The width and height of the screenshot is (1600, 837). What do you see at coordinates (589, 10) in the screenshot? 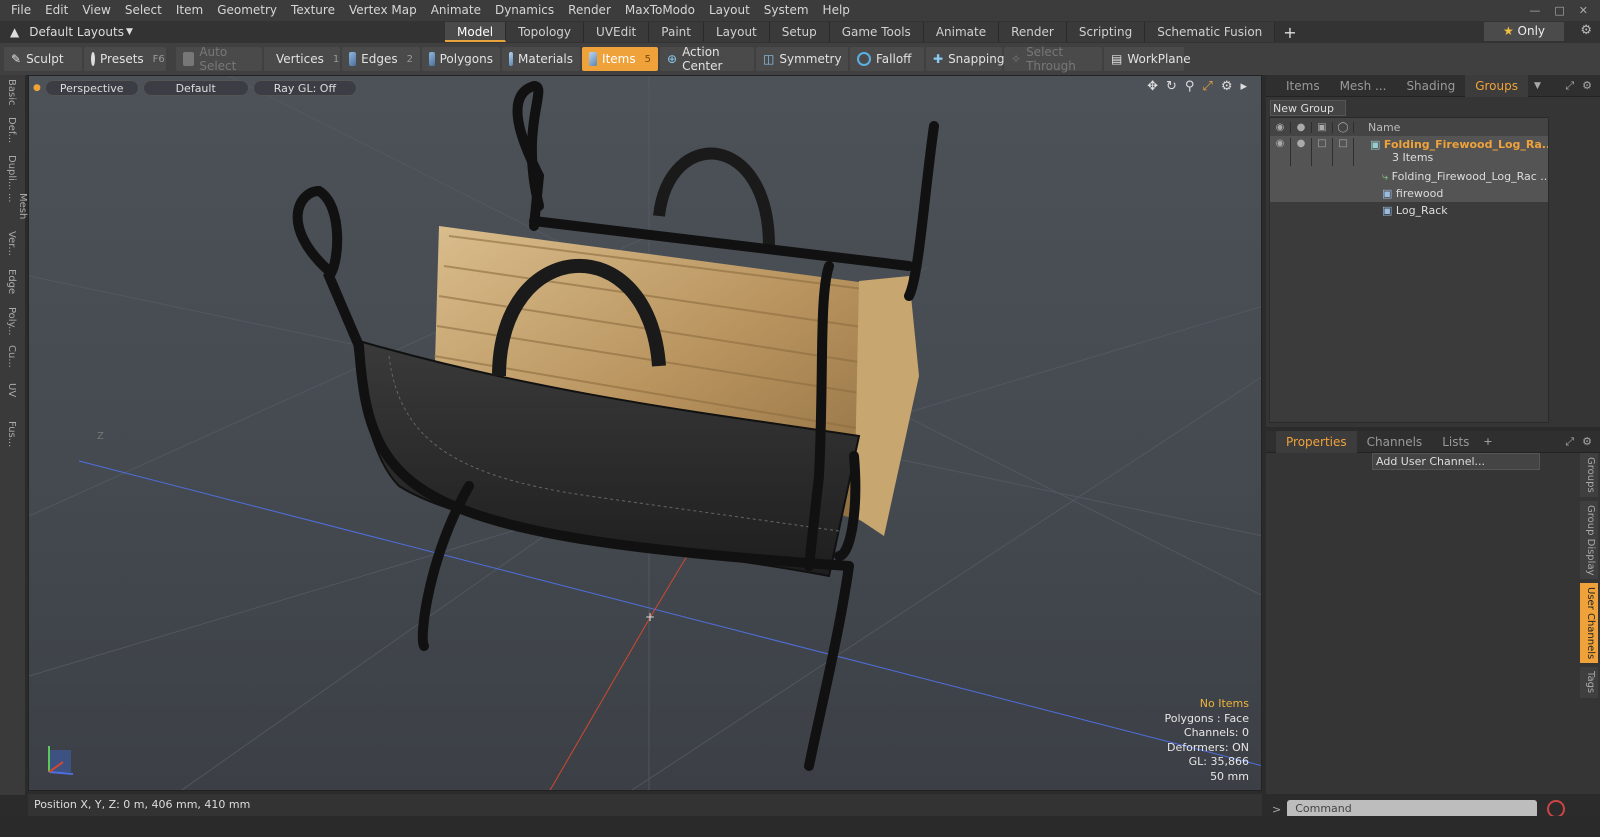
I see `menu-render: Render` at bounding box center [589, 10].